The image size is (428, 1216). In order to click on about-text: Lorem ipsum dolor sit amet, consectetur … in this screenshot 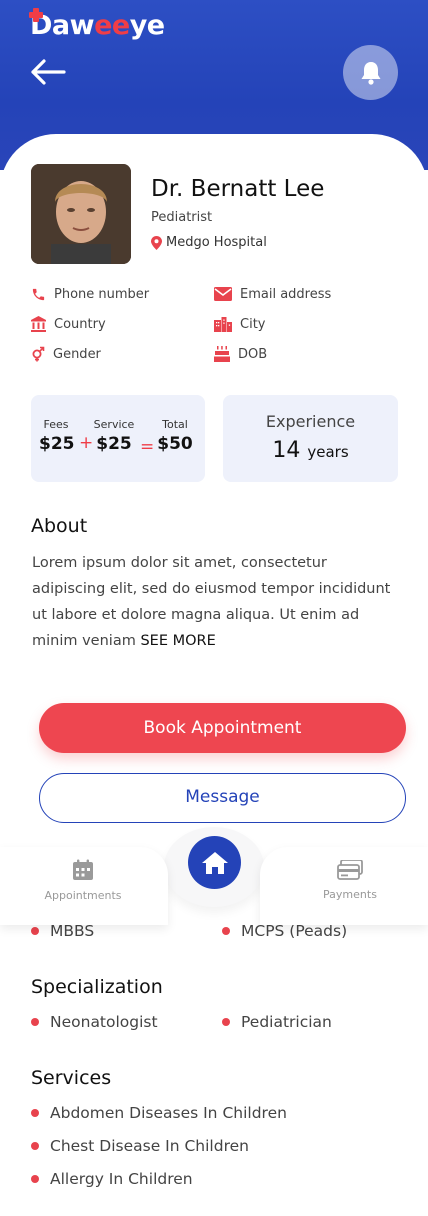, I will do `click(217, 602)`.